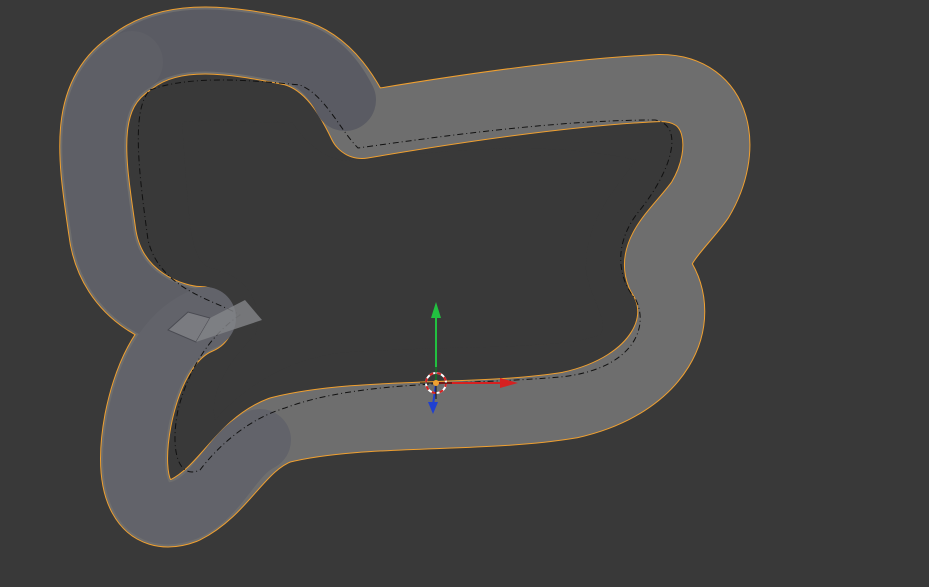  I want to click on mesh-shaded-region-left, so click(146, 191).